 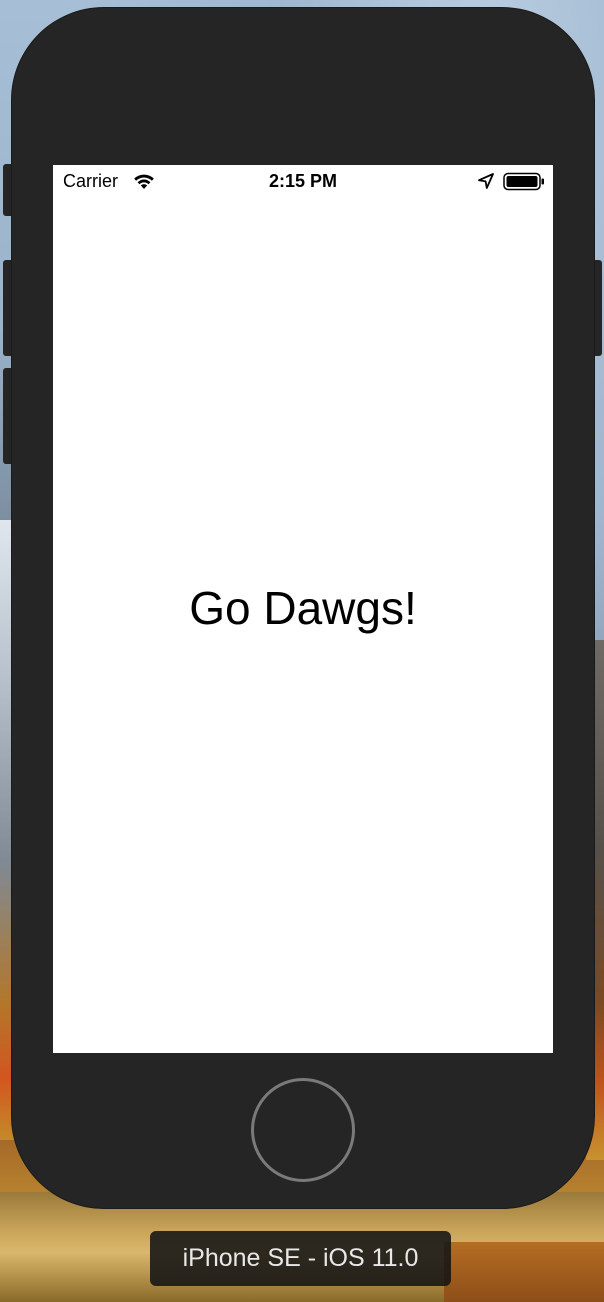 I want to click on home-button, so click(x=303, y=1130).